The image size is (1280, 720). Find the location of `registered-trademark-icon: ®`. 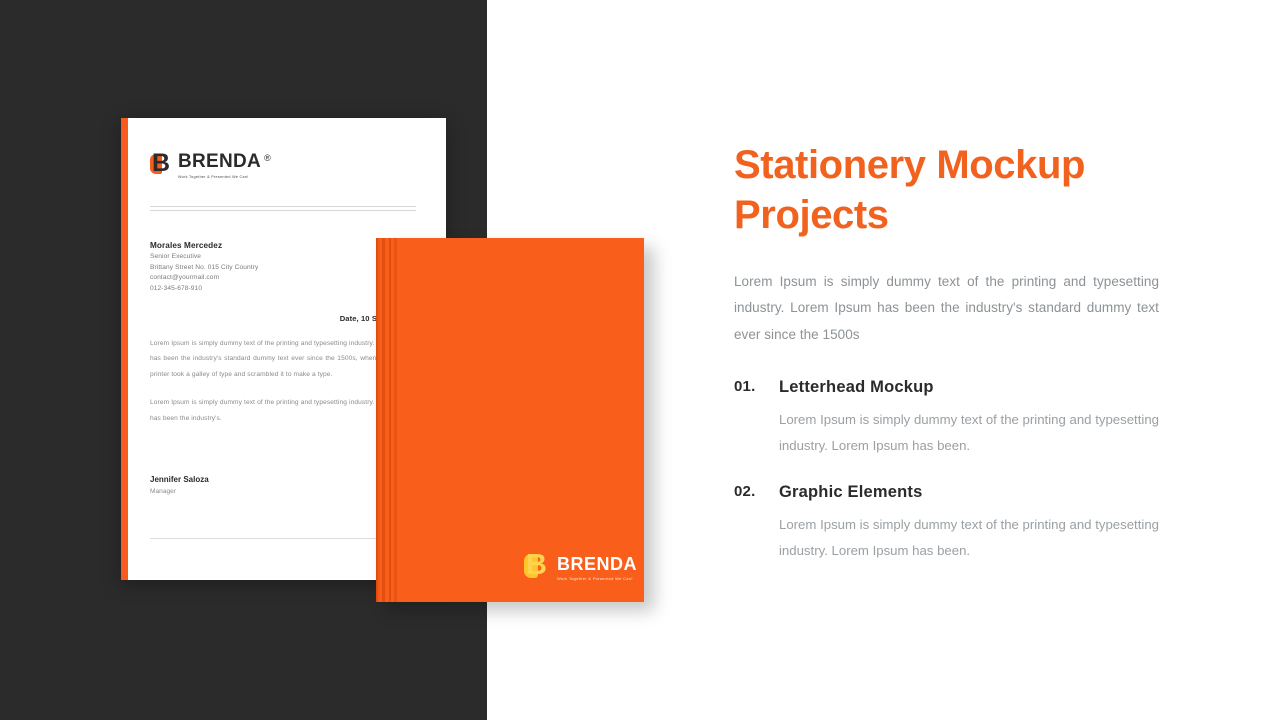

registered-trademark-icon: ® is located at coordinates (267, 157).